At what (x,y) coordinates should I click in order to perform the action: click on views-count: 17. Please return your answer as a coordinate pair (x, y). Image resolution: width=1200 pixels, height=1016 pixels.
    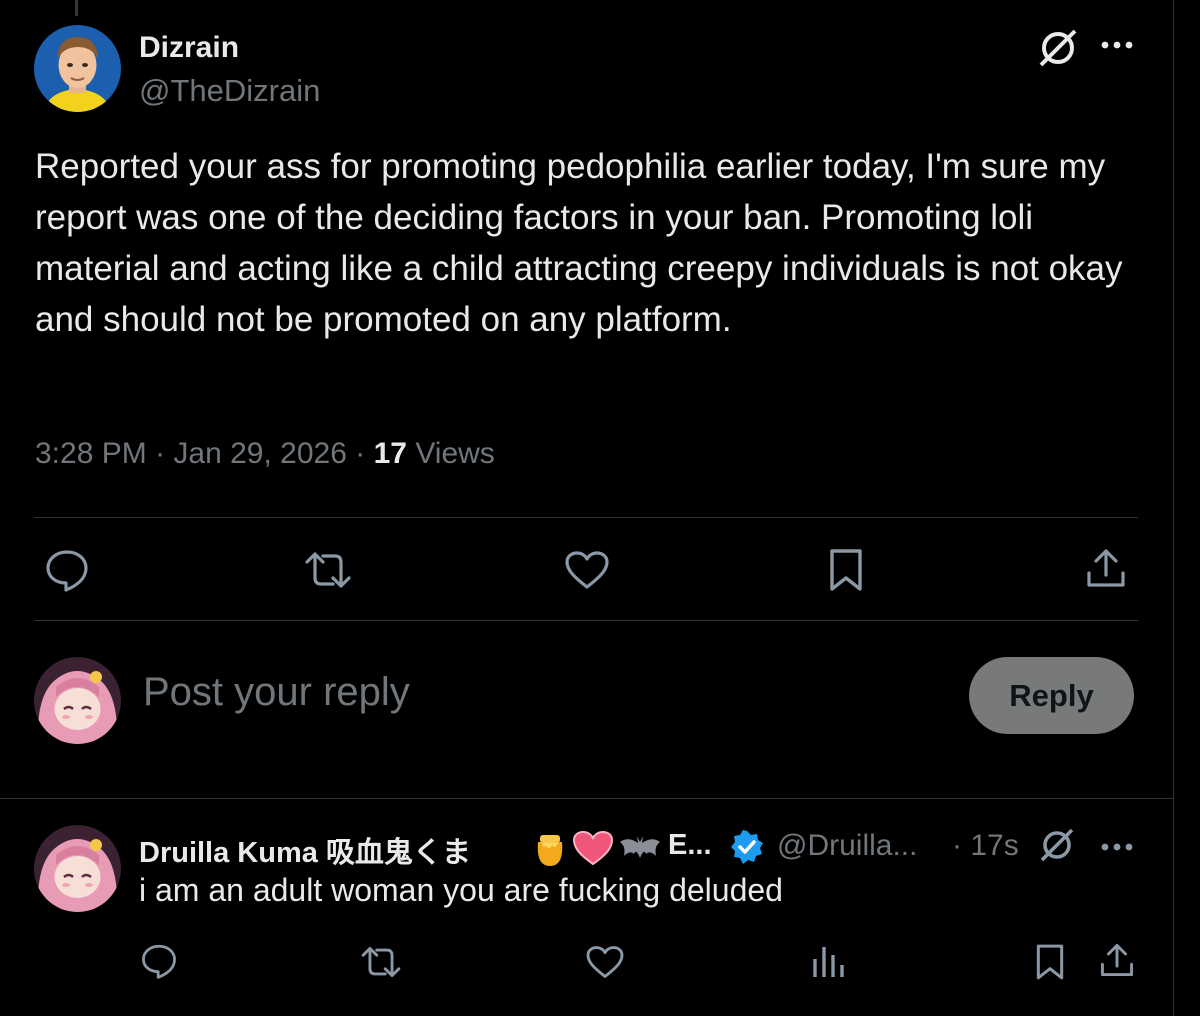
    Looking at the image, I should click on (390, 453).